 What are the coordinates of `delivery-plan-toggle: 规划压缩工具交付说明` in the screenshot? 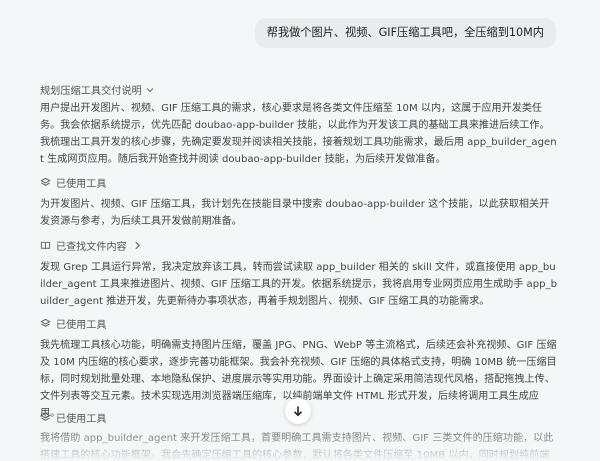 It's located at (97, 89).